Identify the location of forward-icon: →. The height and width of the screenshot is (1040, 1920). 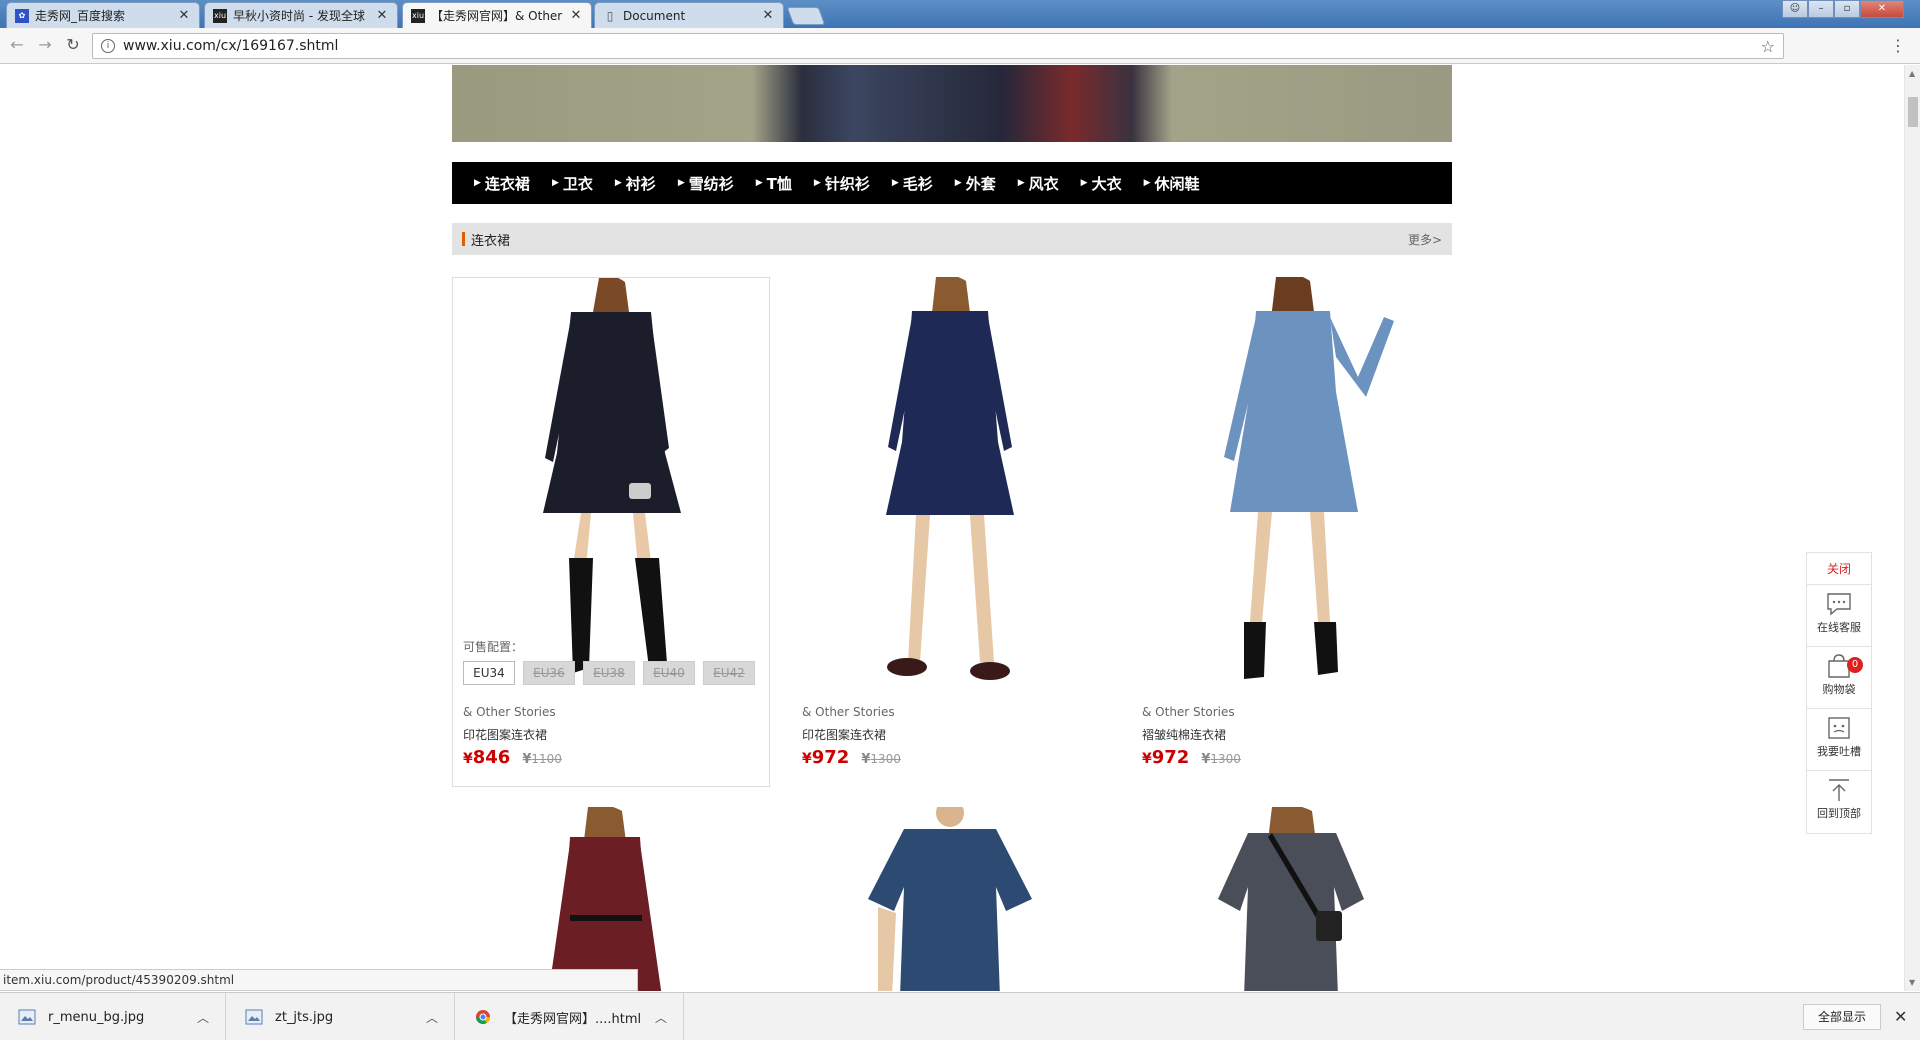
(45, 45).